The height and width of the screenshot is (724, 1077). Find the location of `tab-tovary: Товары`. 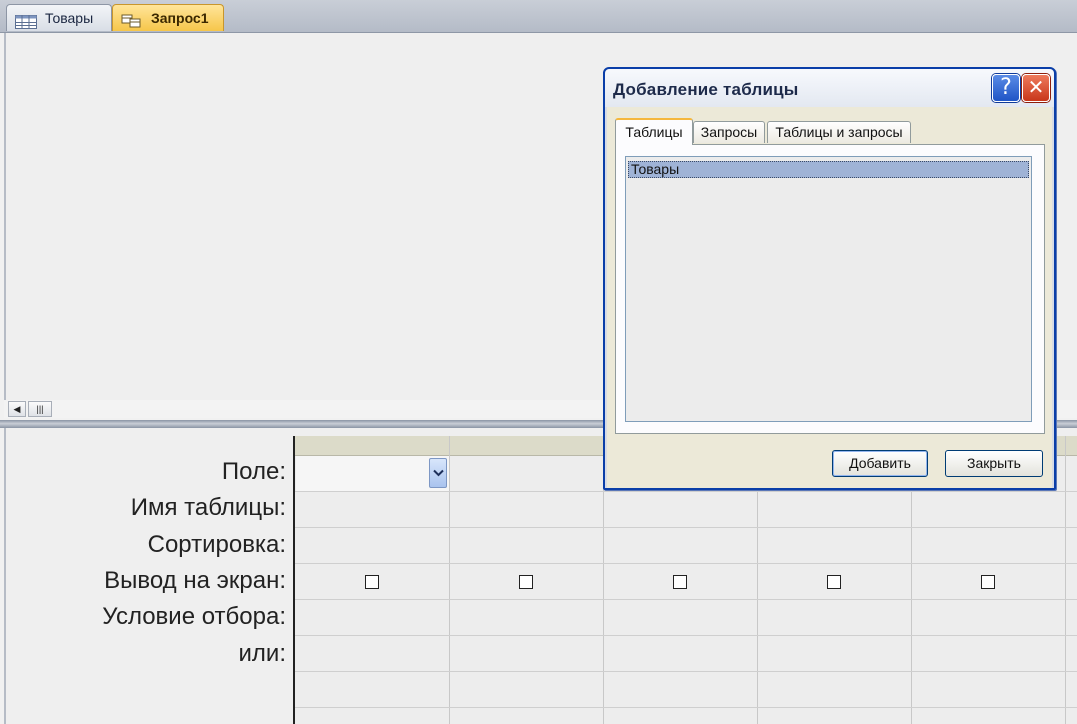

tab-tovary: Товары is located at coordinates (59, 17).